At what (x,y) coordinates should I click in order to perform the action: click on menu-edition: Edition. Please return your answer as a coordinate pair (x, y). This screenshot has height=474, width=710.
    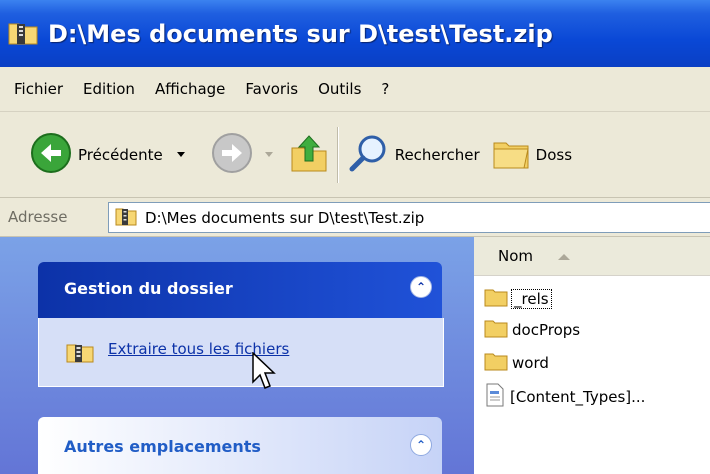
    Looking at the image, I should click on (109, 89).